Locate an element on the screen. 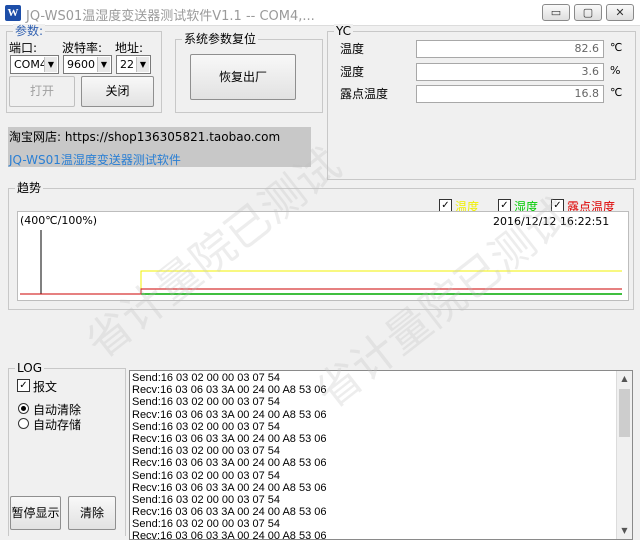 This screenshot has width=640, height=540. reset-group-title: 系统参数复位 is located at coordinates (220, 39).